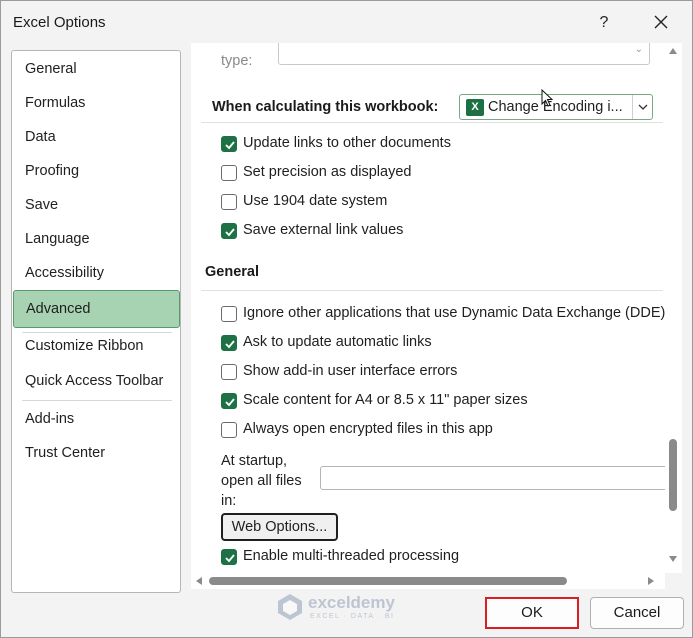 The width and height of the screenshot is (693, 638). I want to click on sidebar-item-quick-access-toolbar: Quick Access Toolbar, so click(96, 381).